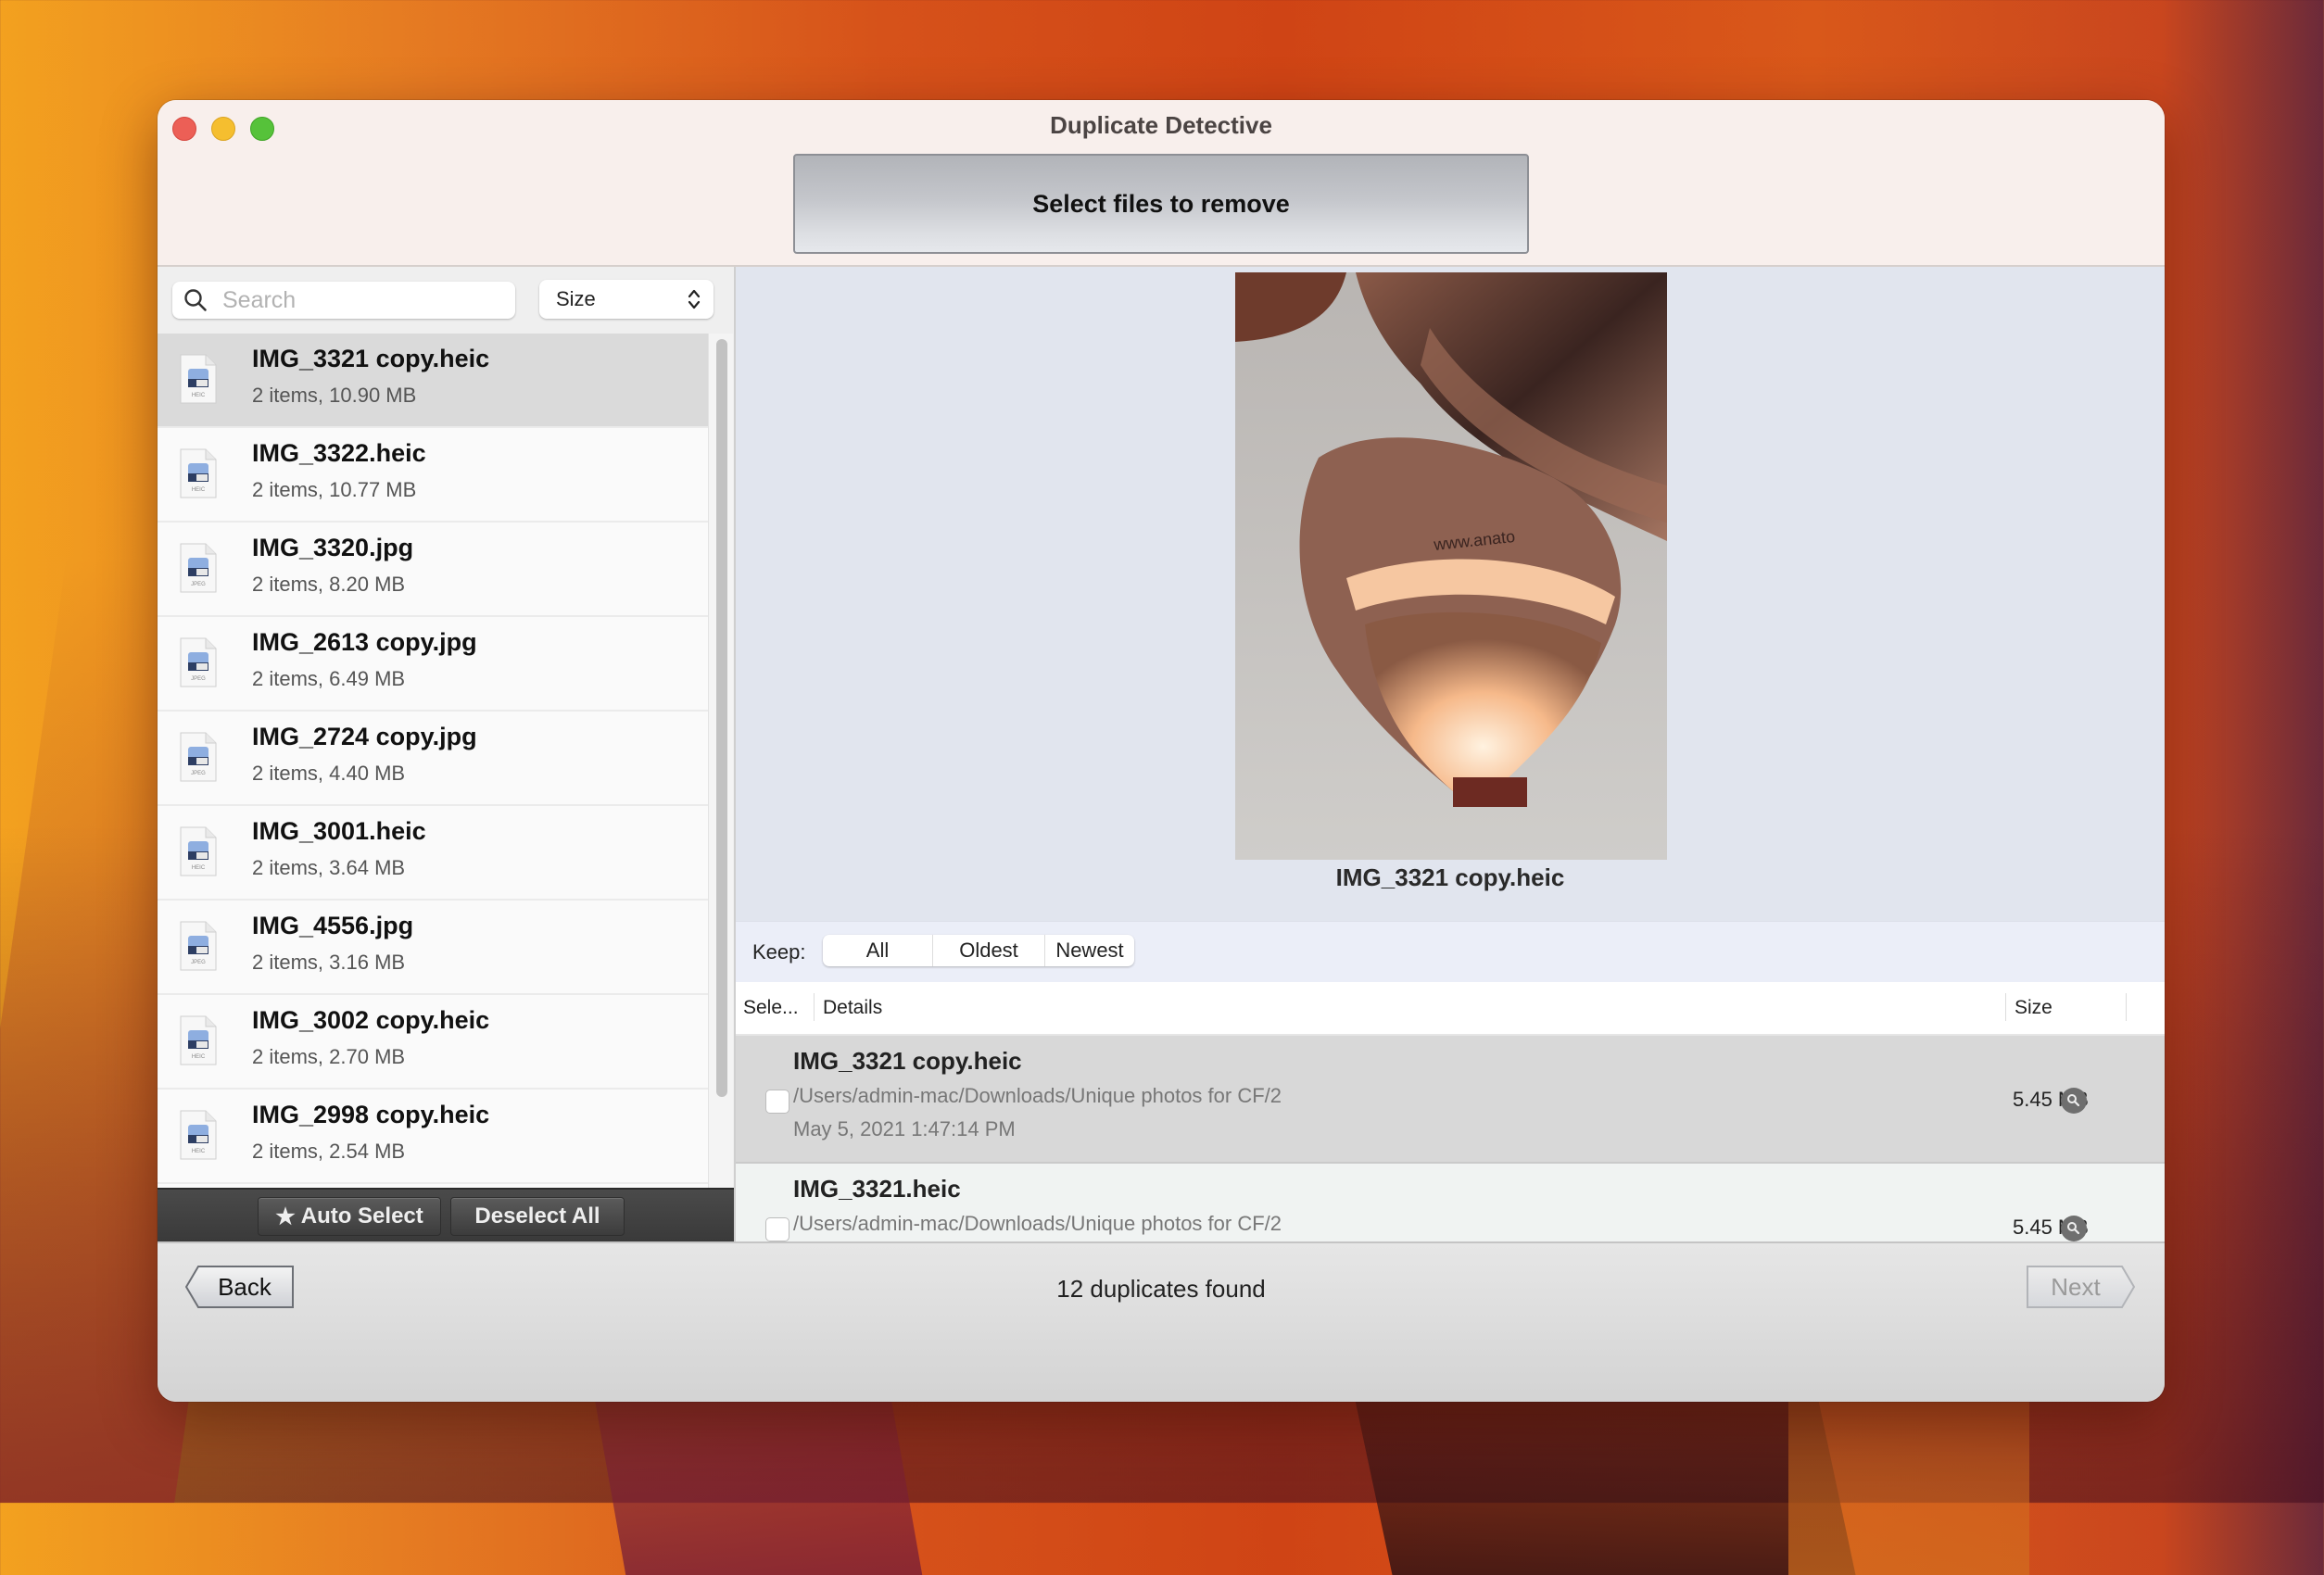  Describe the element at coordinates (433, 664) in the screenshot. I see `duplicate-group-item: JPEG IMG_2613 copy.jpg 2 items, 6.49 MB` at that location.